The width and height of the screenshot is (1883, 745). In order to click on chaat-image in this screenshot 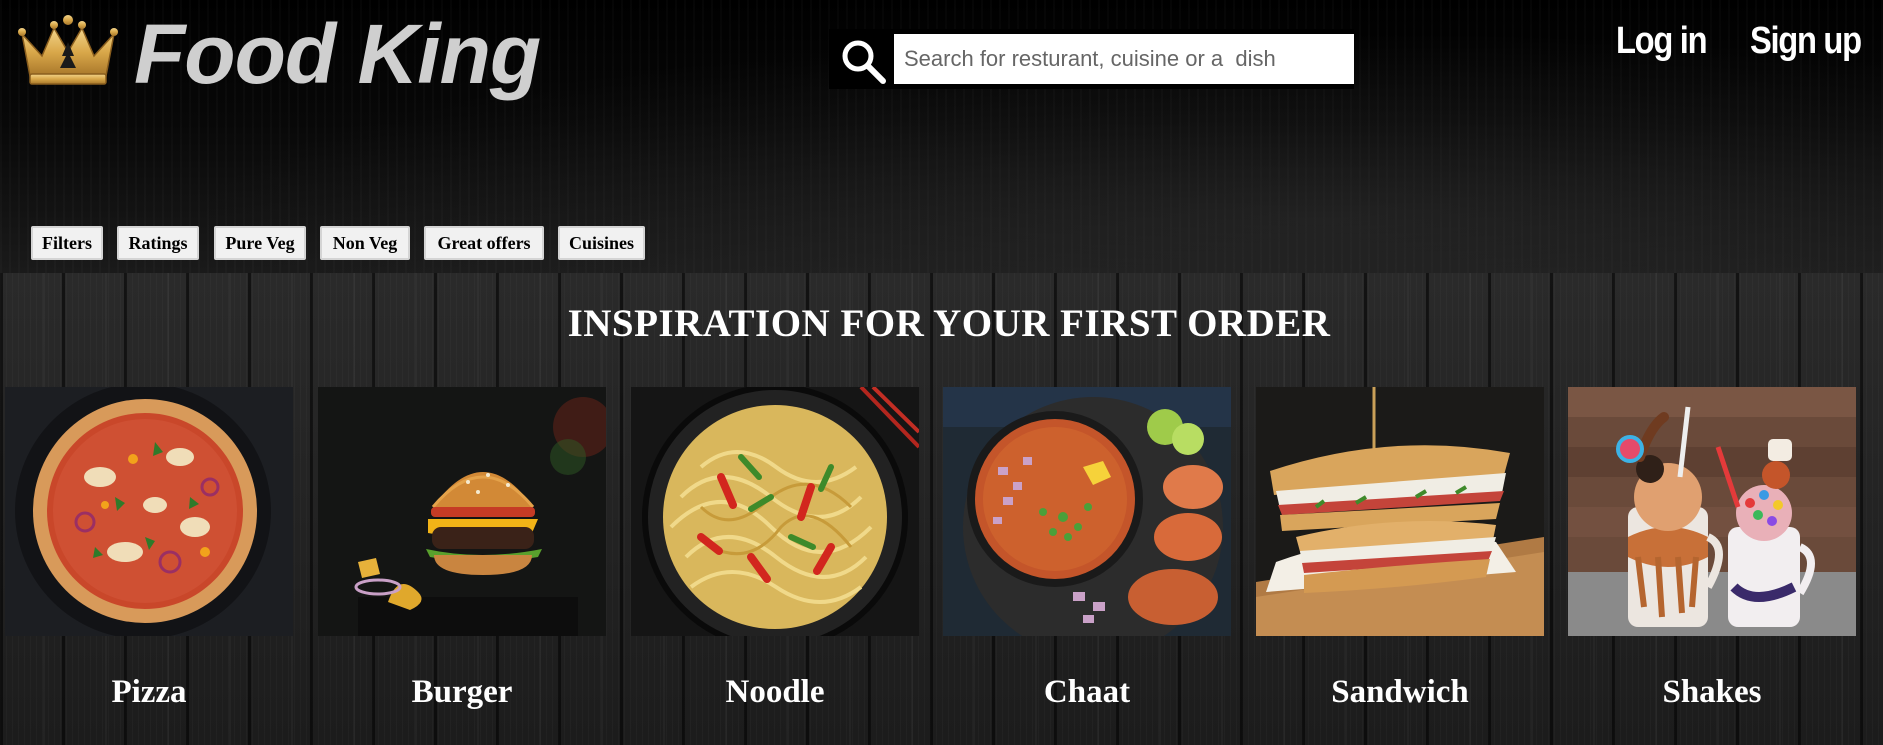, I will do `click(1087, 511)`.